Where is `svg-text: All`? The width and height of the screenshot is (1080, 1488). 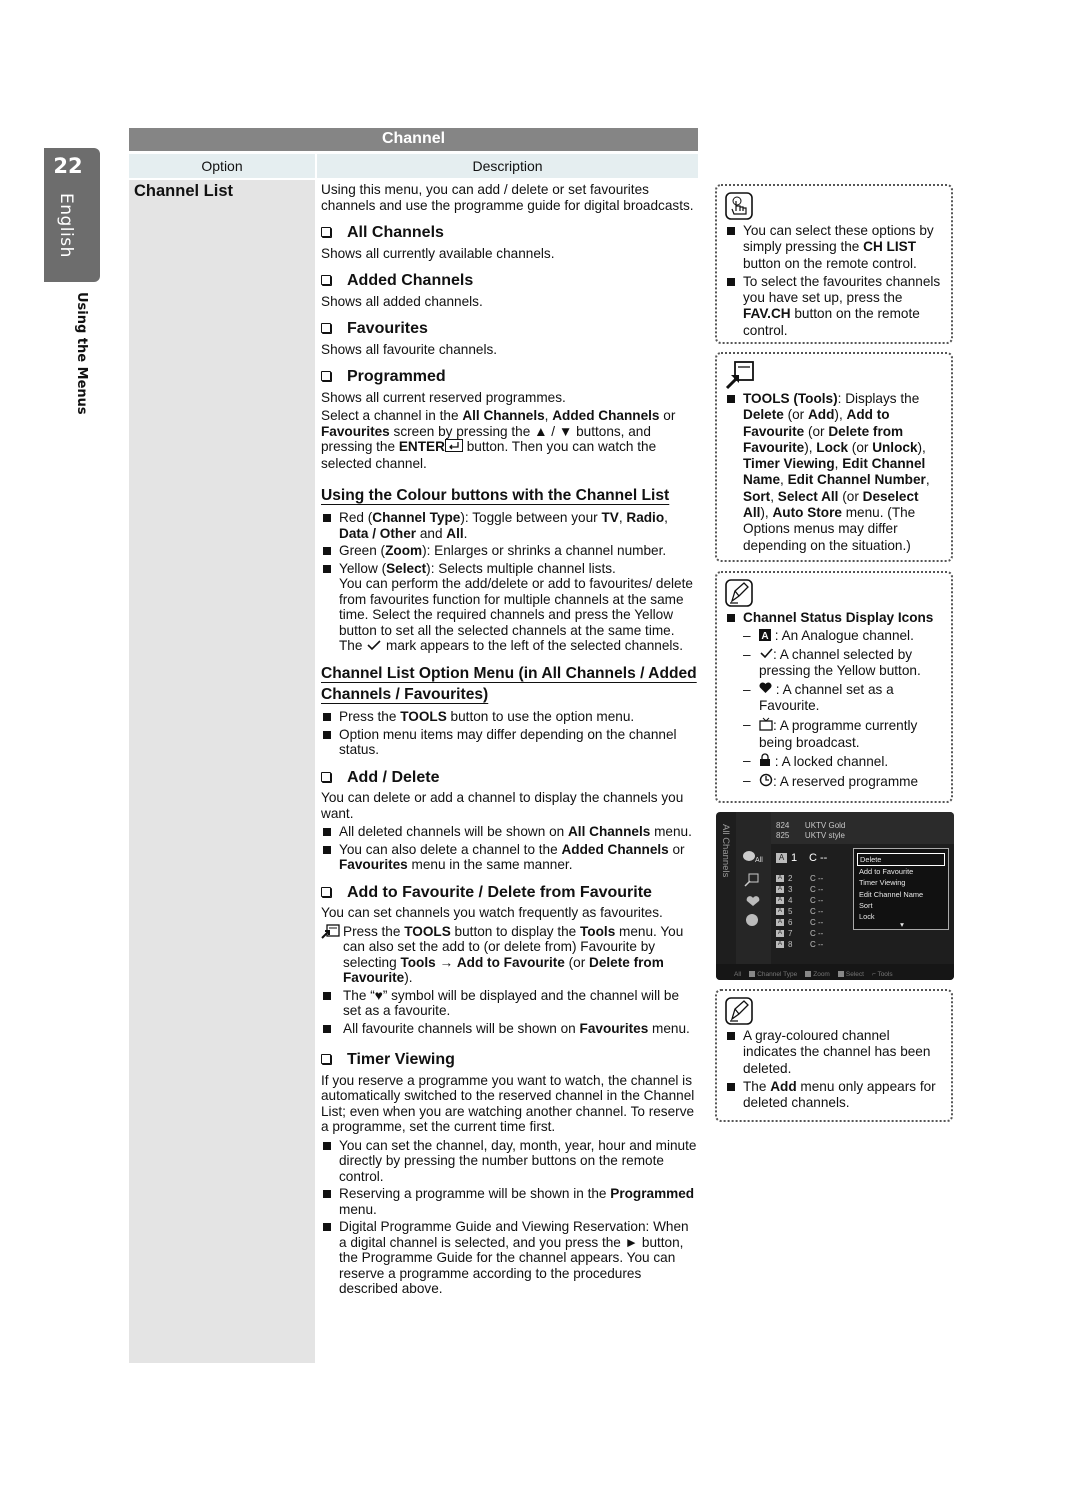
svg-text: All is located at coordinates (759, 860).